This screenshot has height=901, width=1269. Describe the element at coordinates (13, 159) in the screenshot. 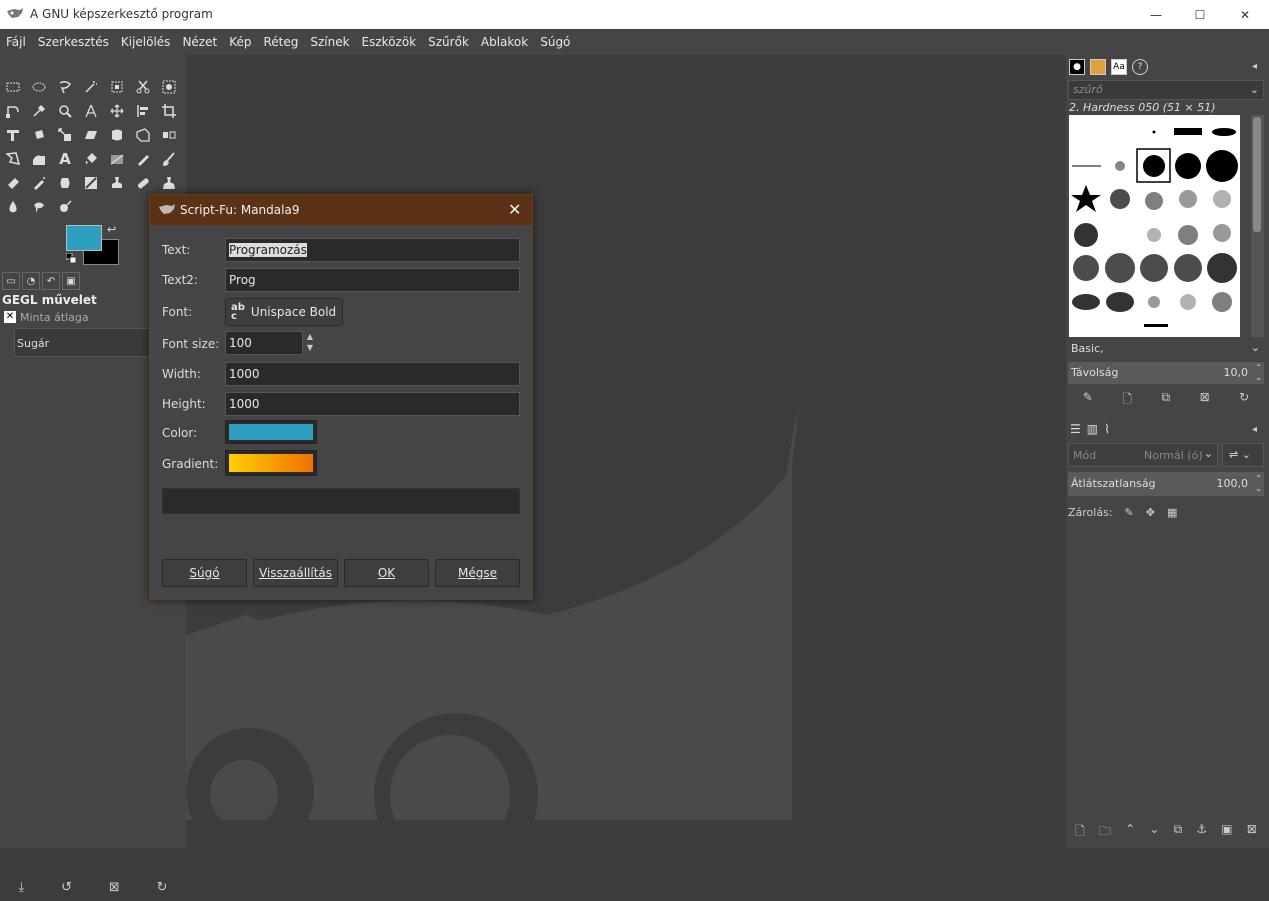

I see `cage-transform-icon` at that location.